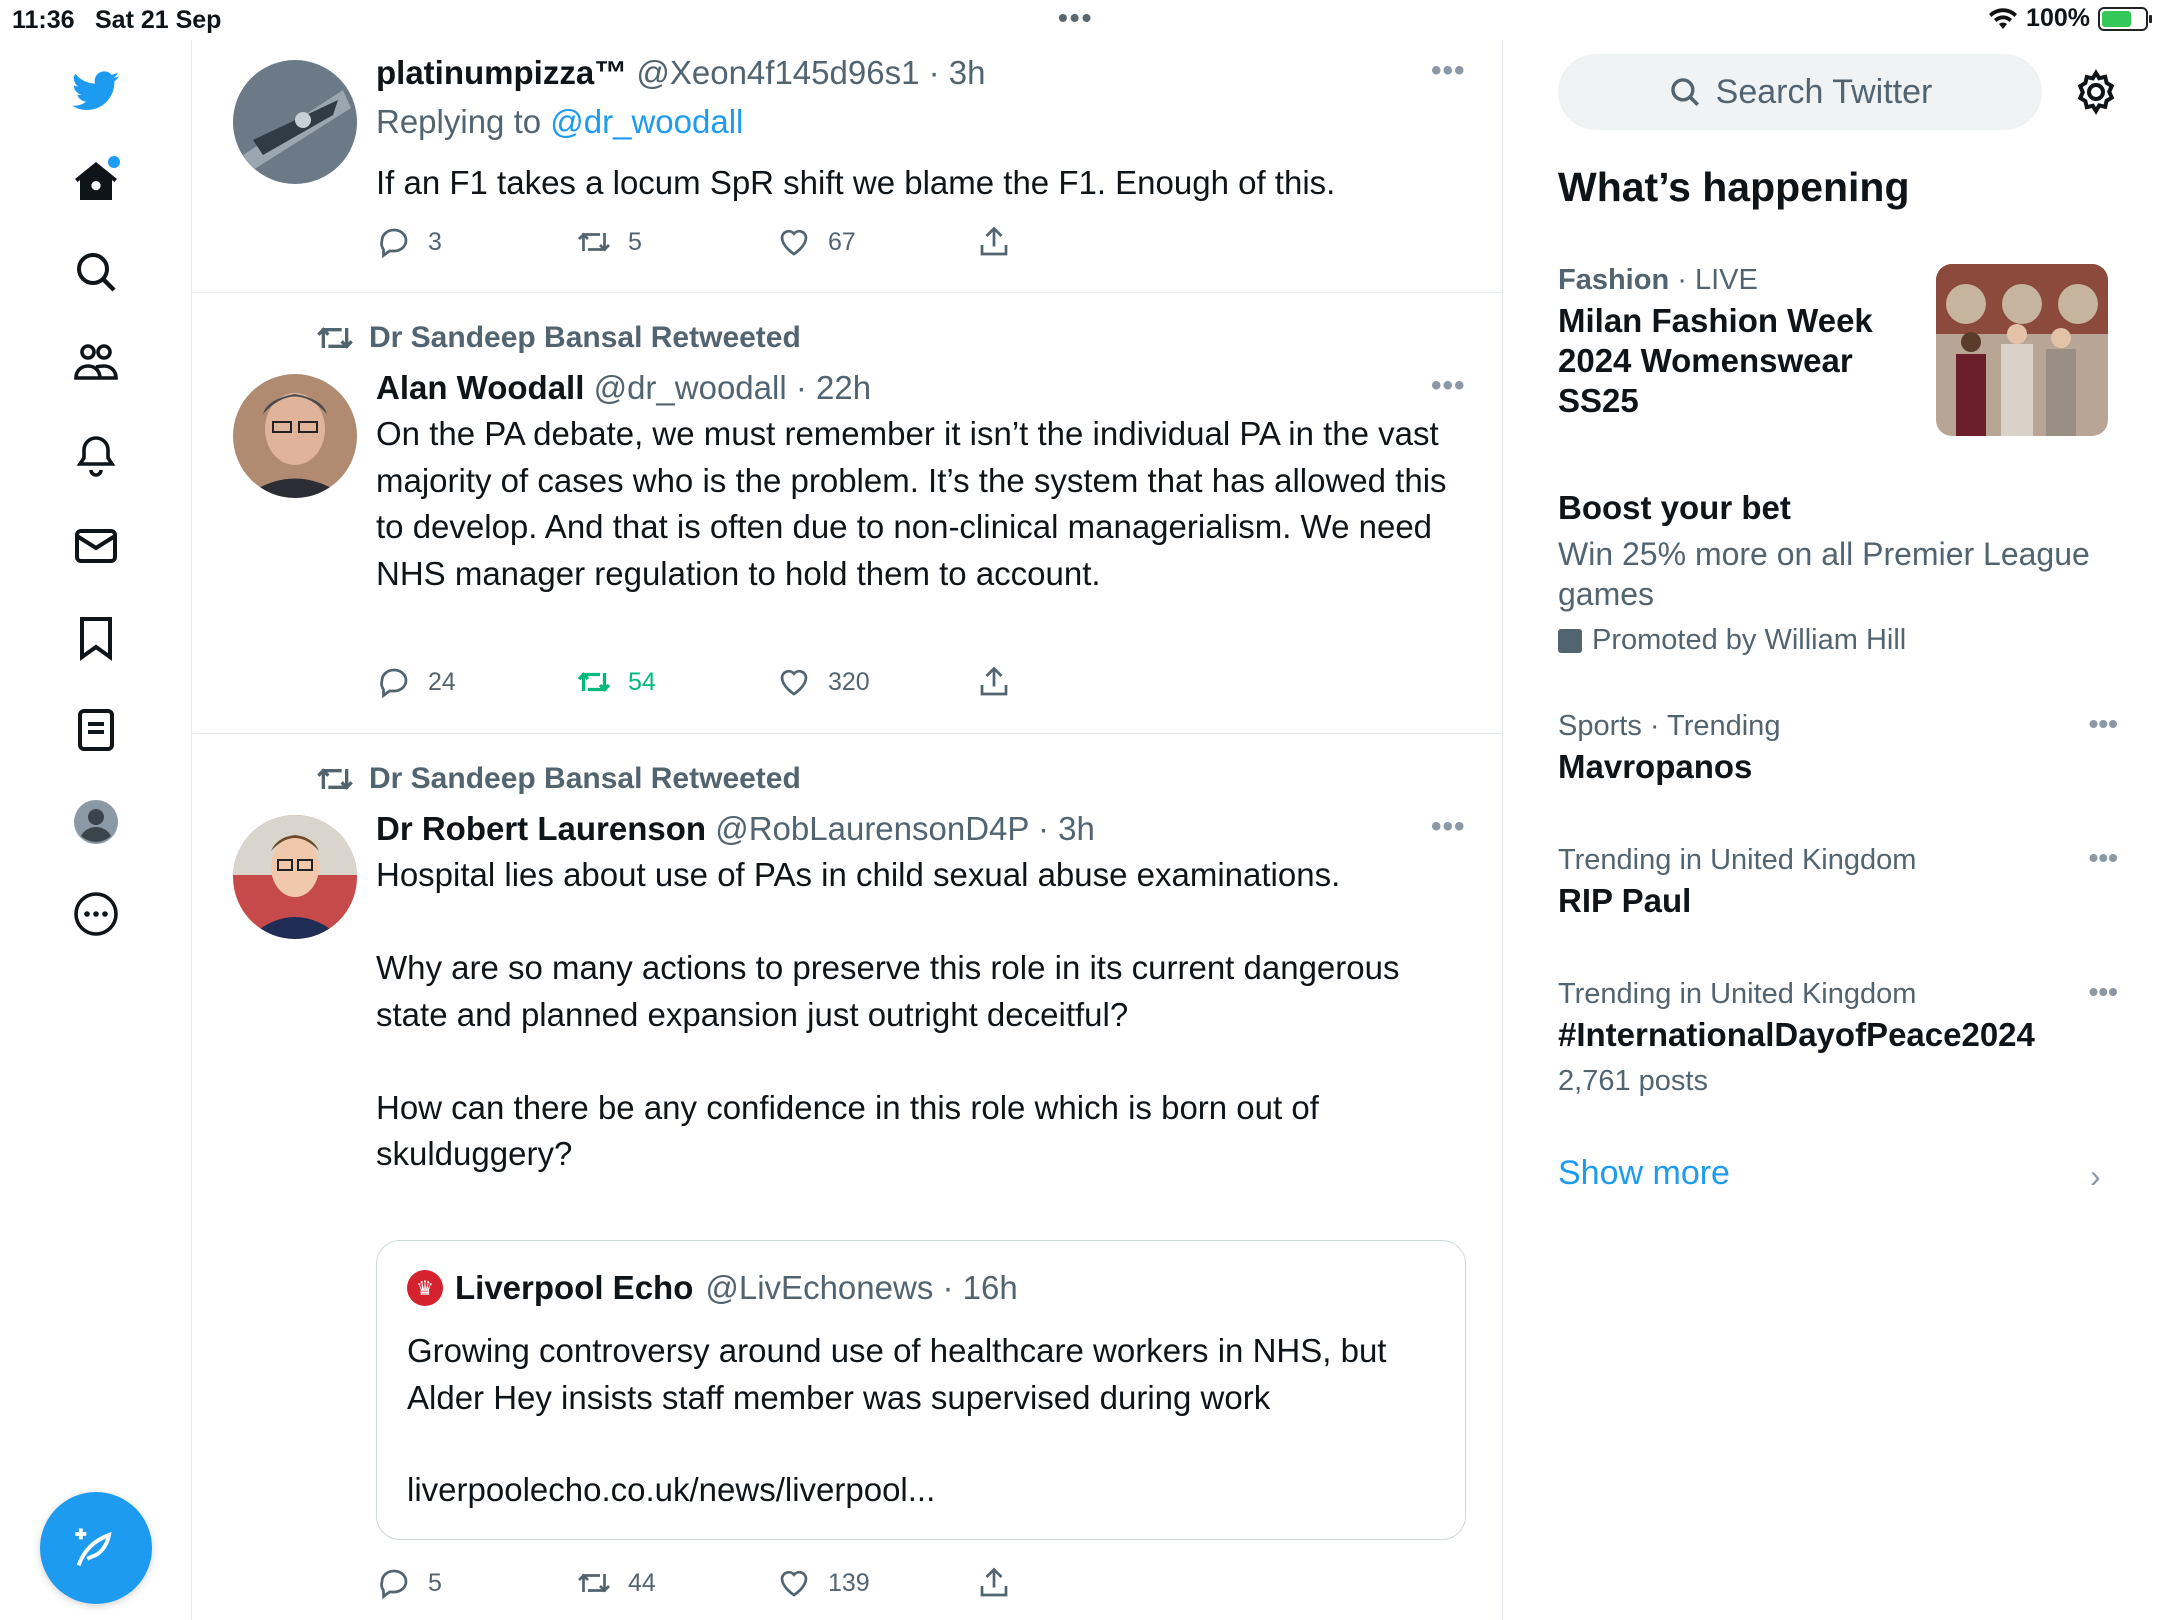 The image size is (2160, 1620). What do you see at coordinates (2125, 18) in the screenshot?
I see `battery-icon` at bounding box center [2125, 18].